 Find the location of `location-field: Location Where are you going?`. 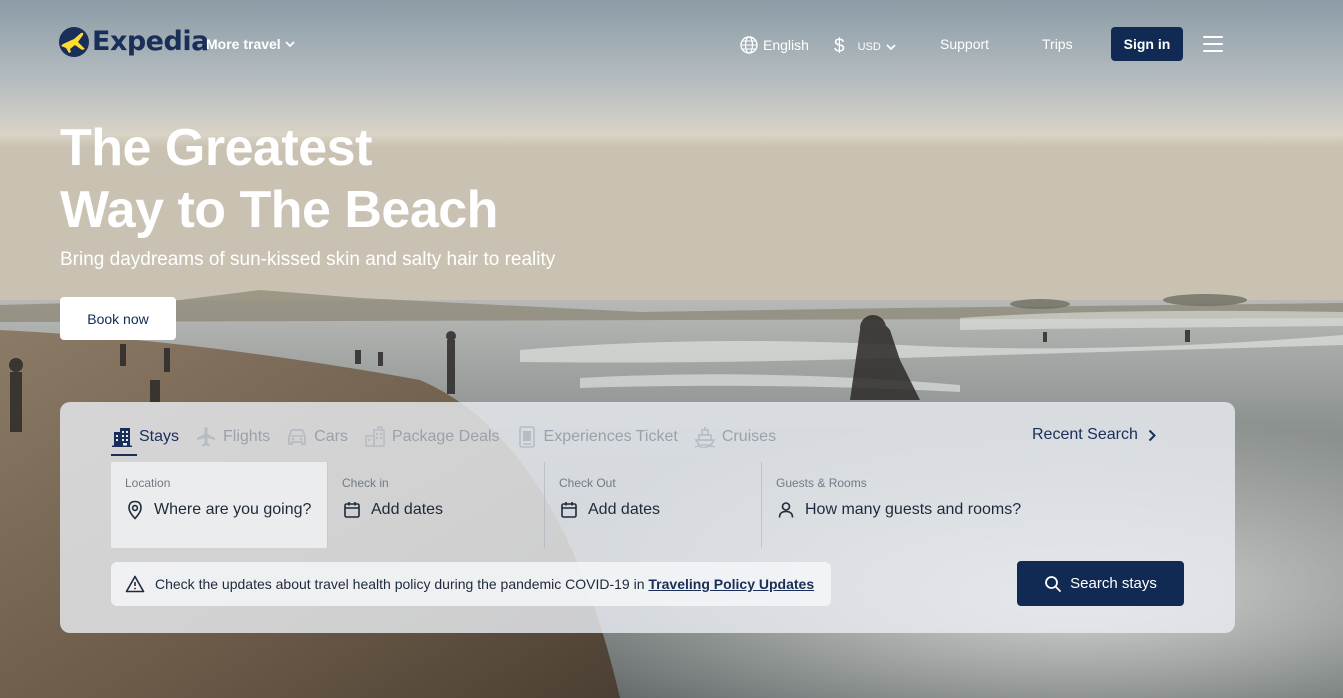

location-field: Location Where are you going? is located at coordinates (219, 505).